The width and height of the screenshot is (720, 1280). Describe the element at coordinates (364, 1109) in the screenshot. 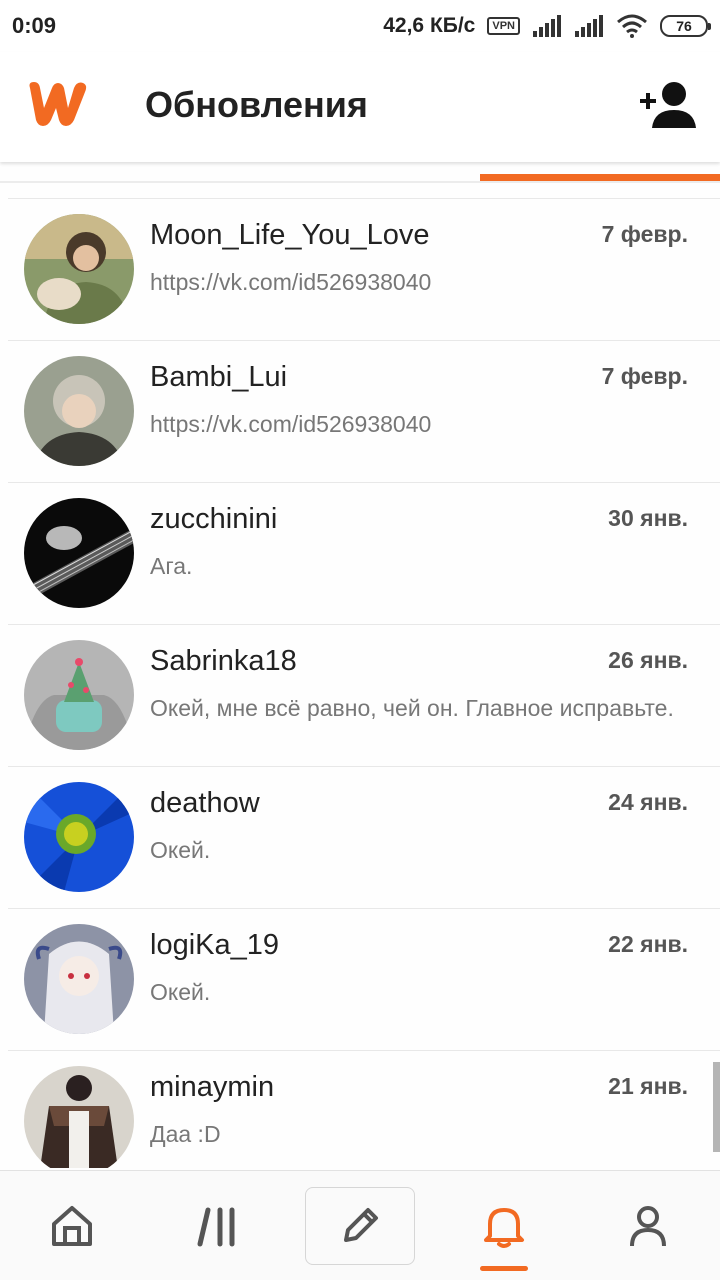

I see `list-item: minaymin 21 янв. Даа :D` at that location.